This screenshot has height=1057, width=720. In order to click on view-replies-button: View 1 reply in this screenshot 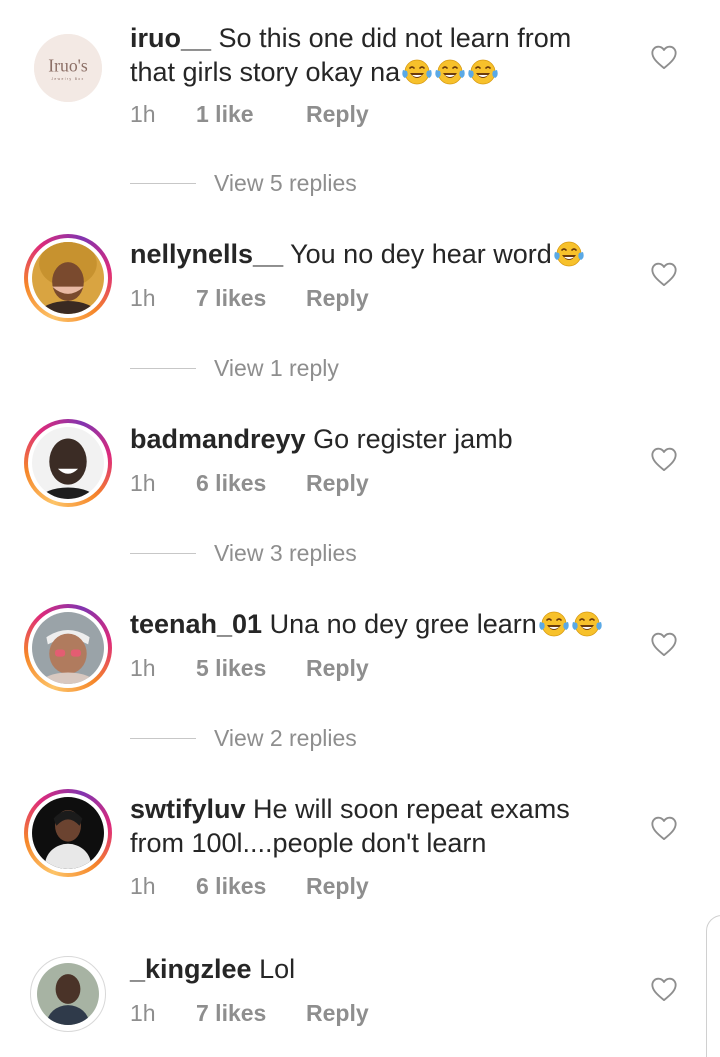, I will do `click(234, 368)`.